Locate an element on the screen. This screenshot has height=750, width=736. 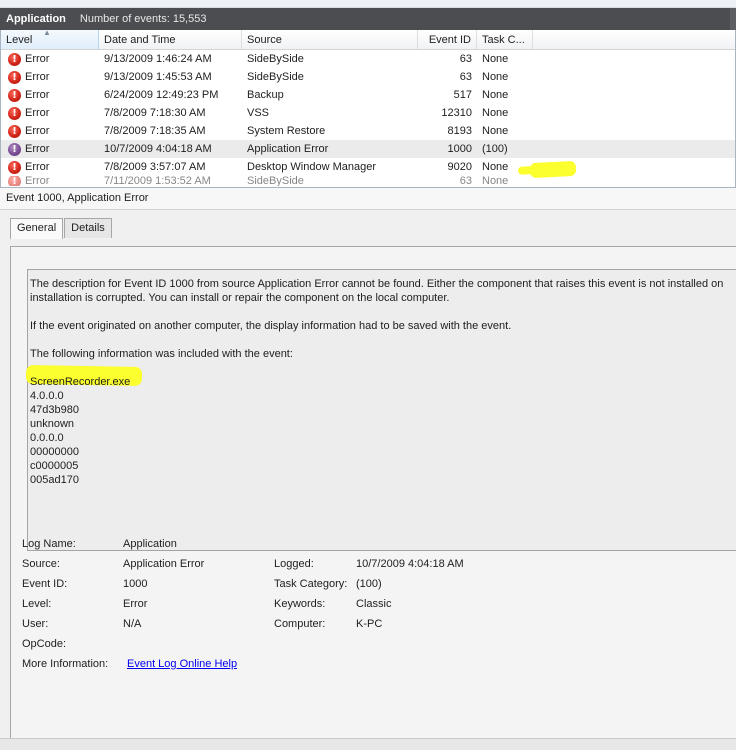
tab-details: Details is located at coordinates (88, 228).